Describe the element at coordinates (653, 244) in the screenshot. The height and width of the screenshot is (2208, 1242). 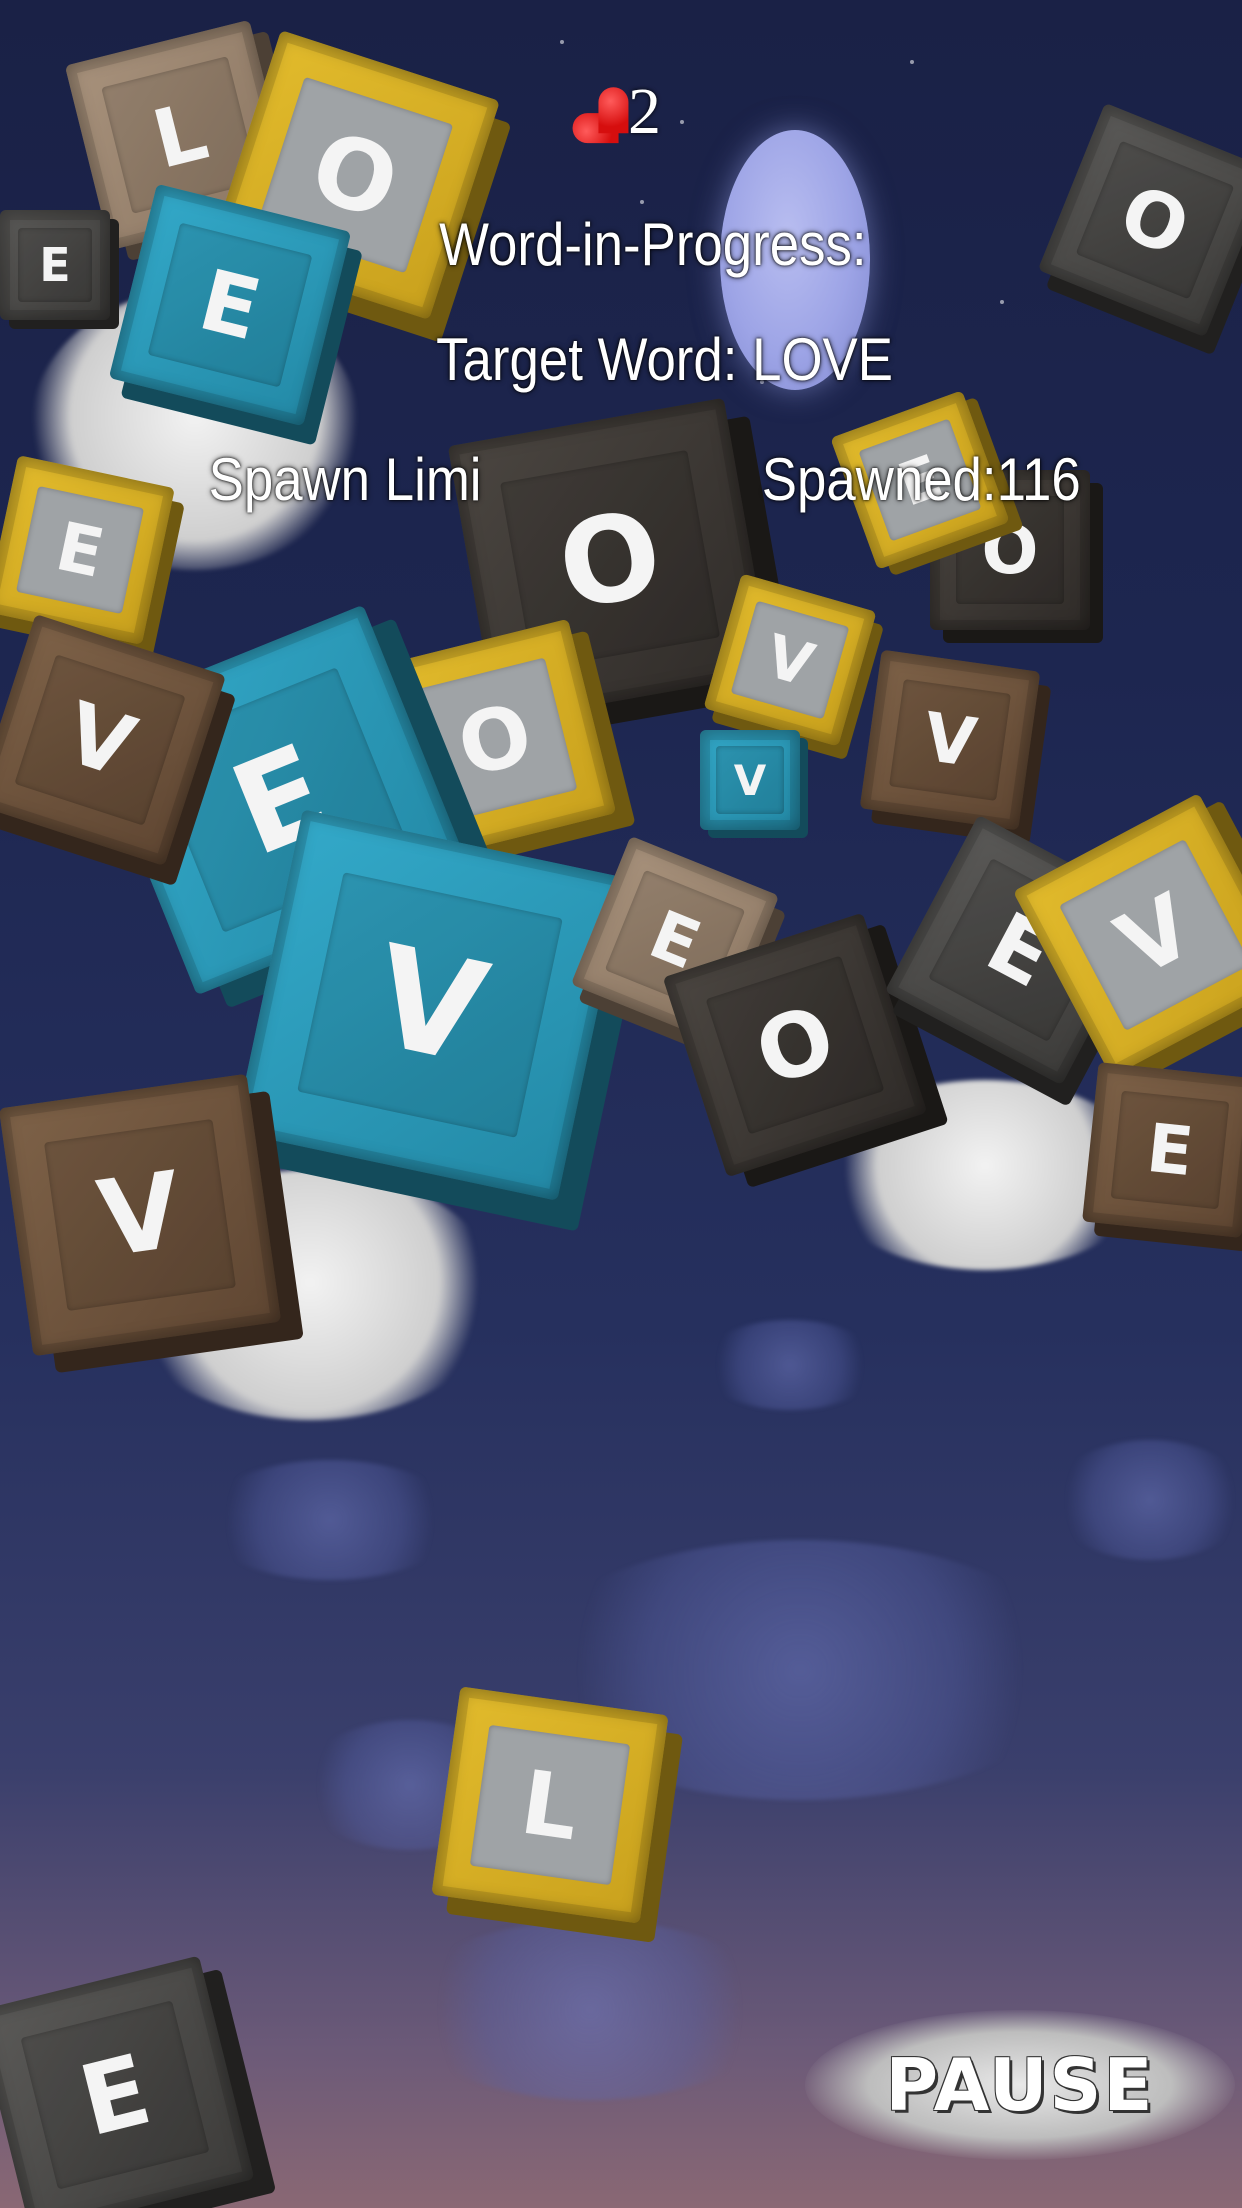
I see `word-in-progress-label: Word-in-Progress:` at that location.